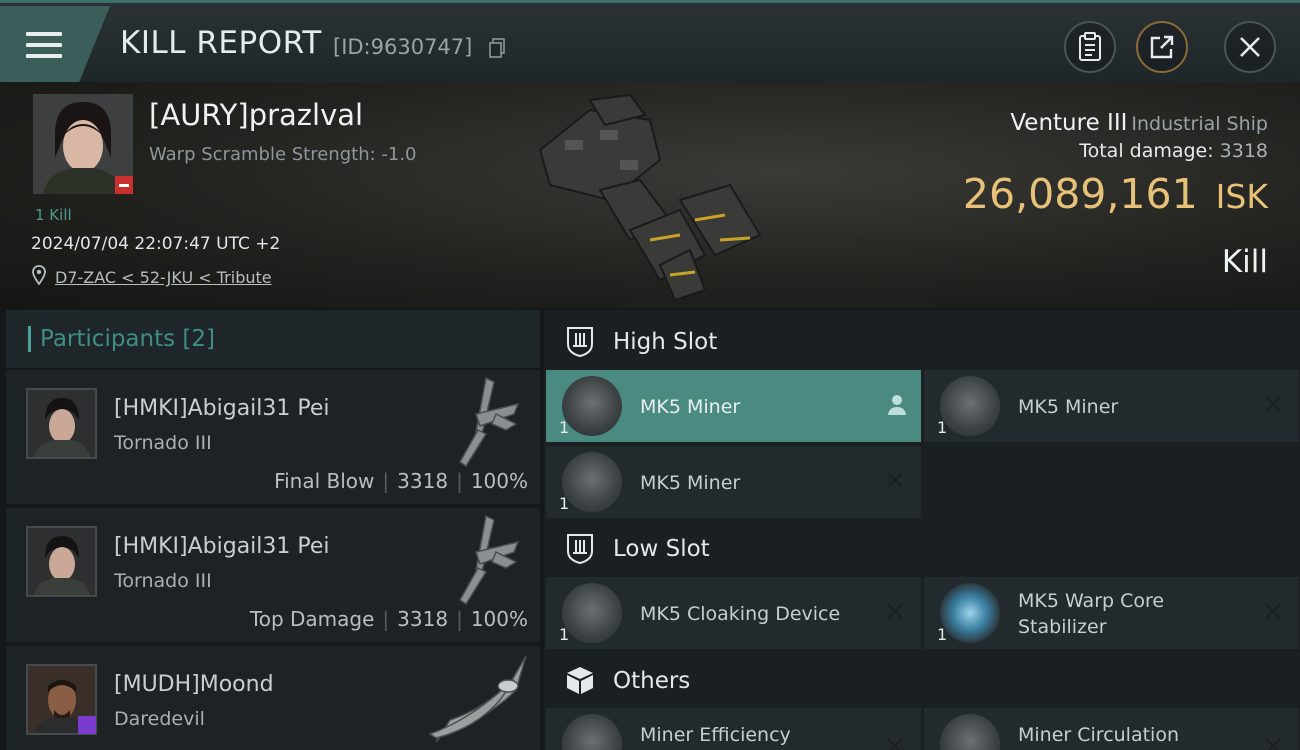 This screenshot has height=750, width=1300. What do you see at coordinates (592, 732) in the screenshot?
I see `miner-efficiency-icon` at bounding box center [592, 732].